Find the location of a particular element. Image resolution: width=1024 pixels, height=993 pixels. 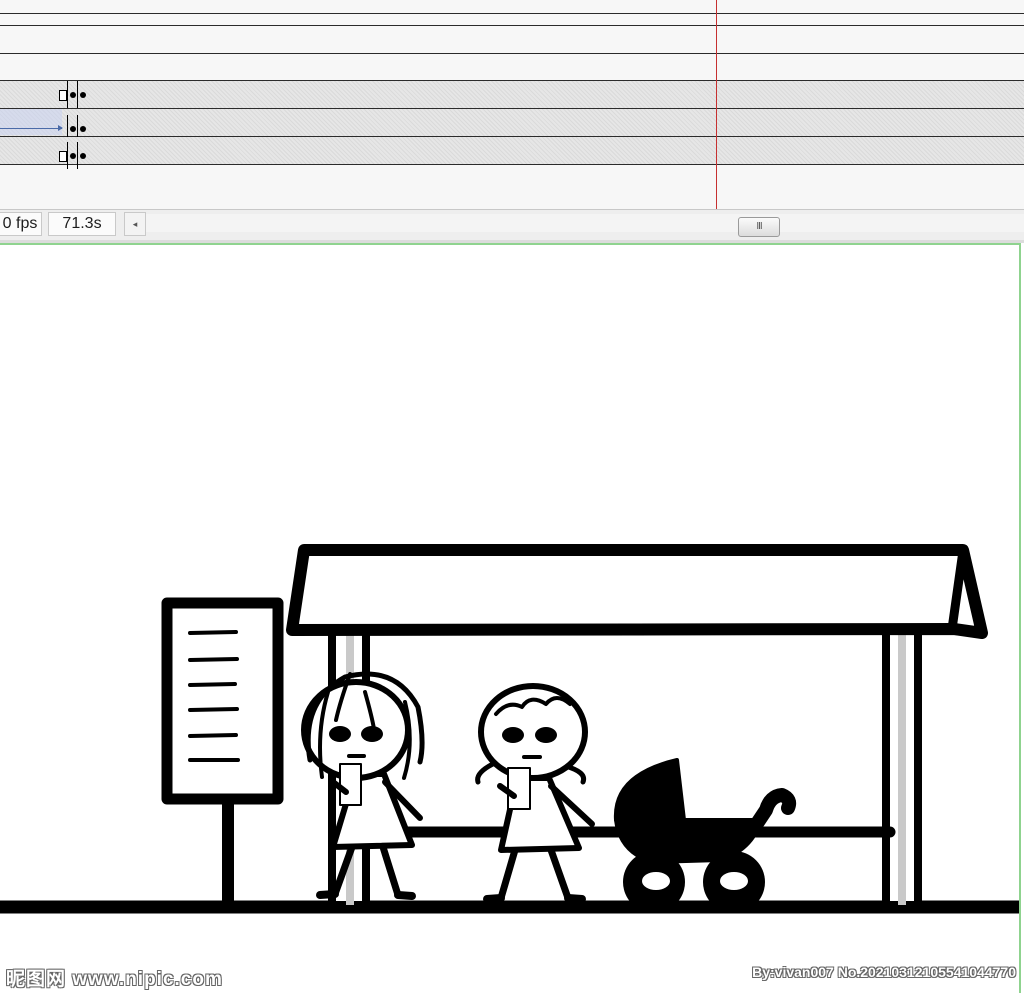

elapsed-time-display: 71.3s is located at coordinates (82, 224).